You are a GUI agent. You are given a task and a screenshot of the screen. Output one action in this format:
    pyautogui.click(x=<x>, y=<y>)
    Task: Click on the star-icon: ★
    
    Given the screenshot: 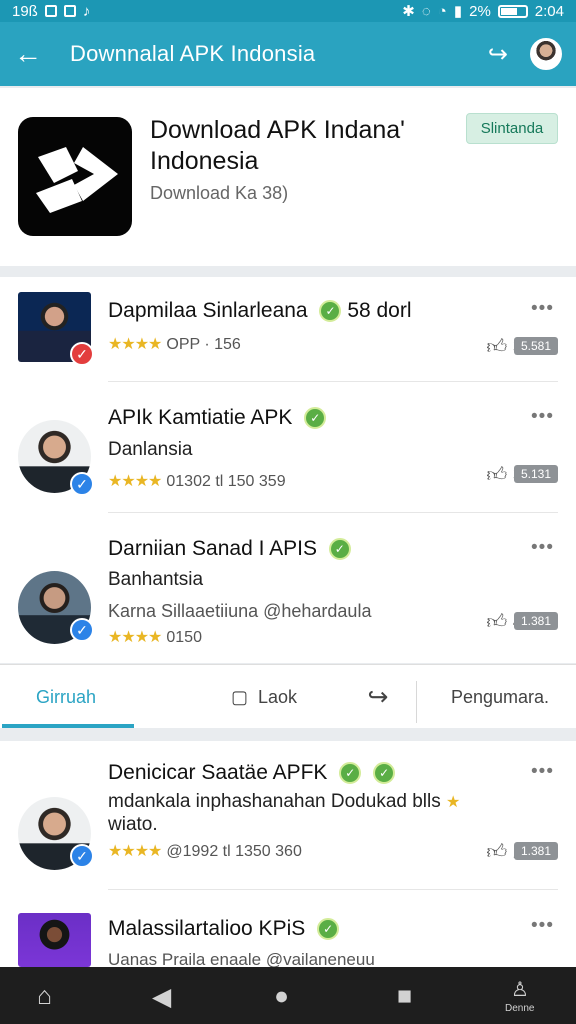 What is the action you would take?
    pyautogui.click(x=453, y=802)
    